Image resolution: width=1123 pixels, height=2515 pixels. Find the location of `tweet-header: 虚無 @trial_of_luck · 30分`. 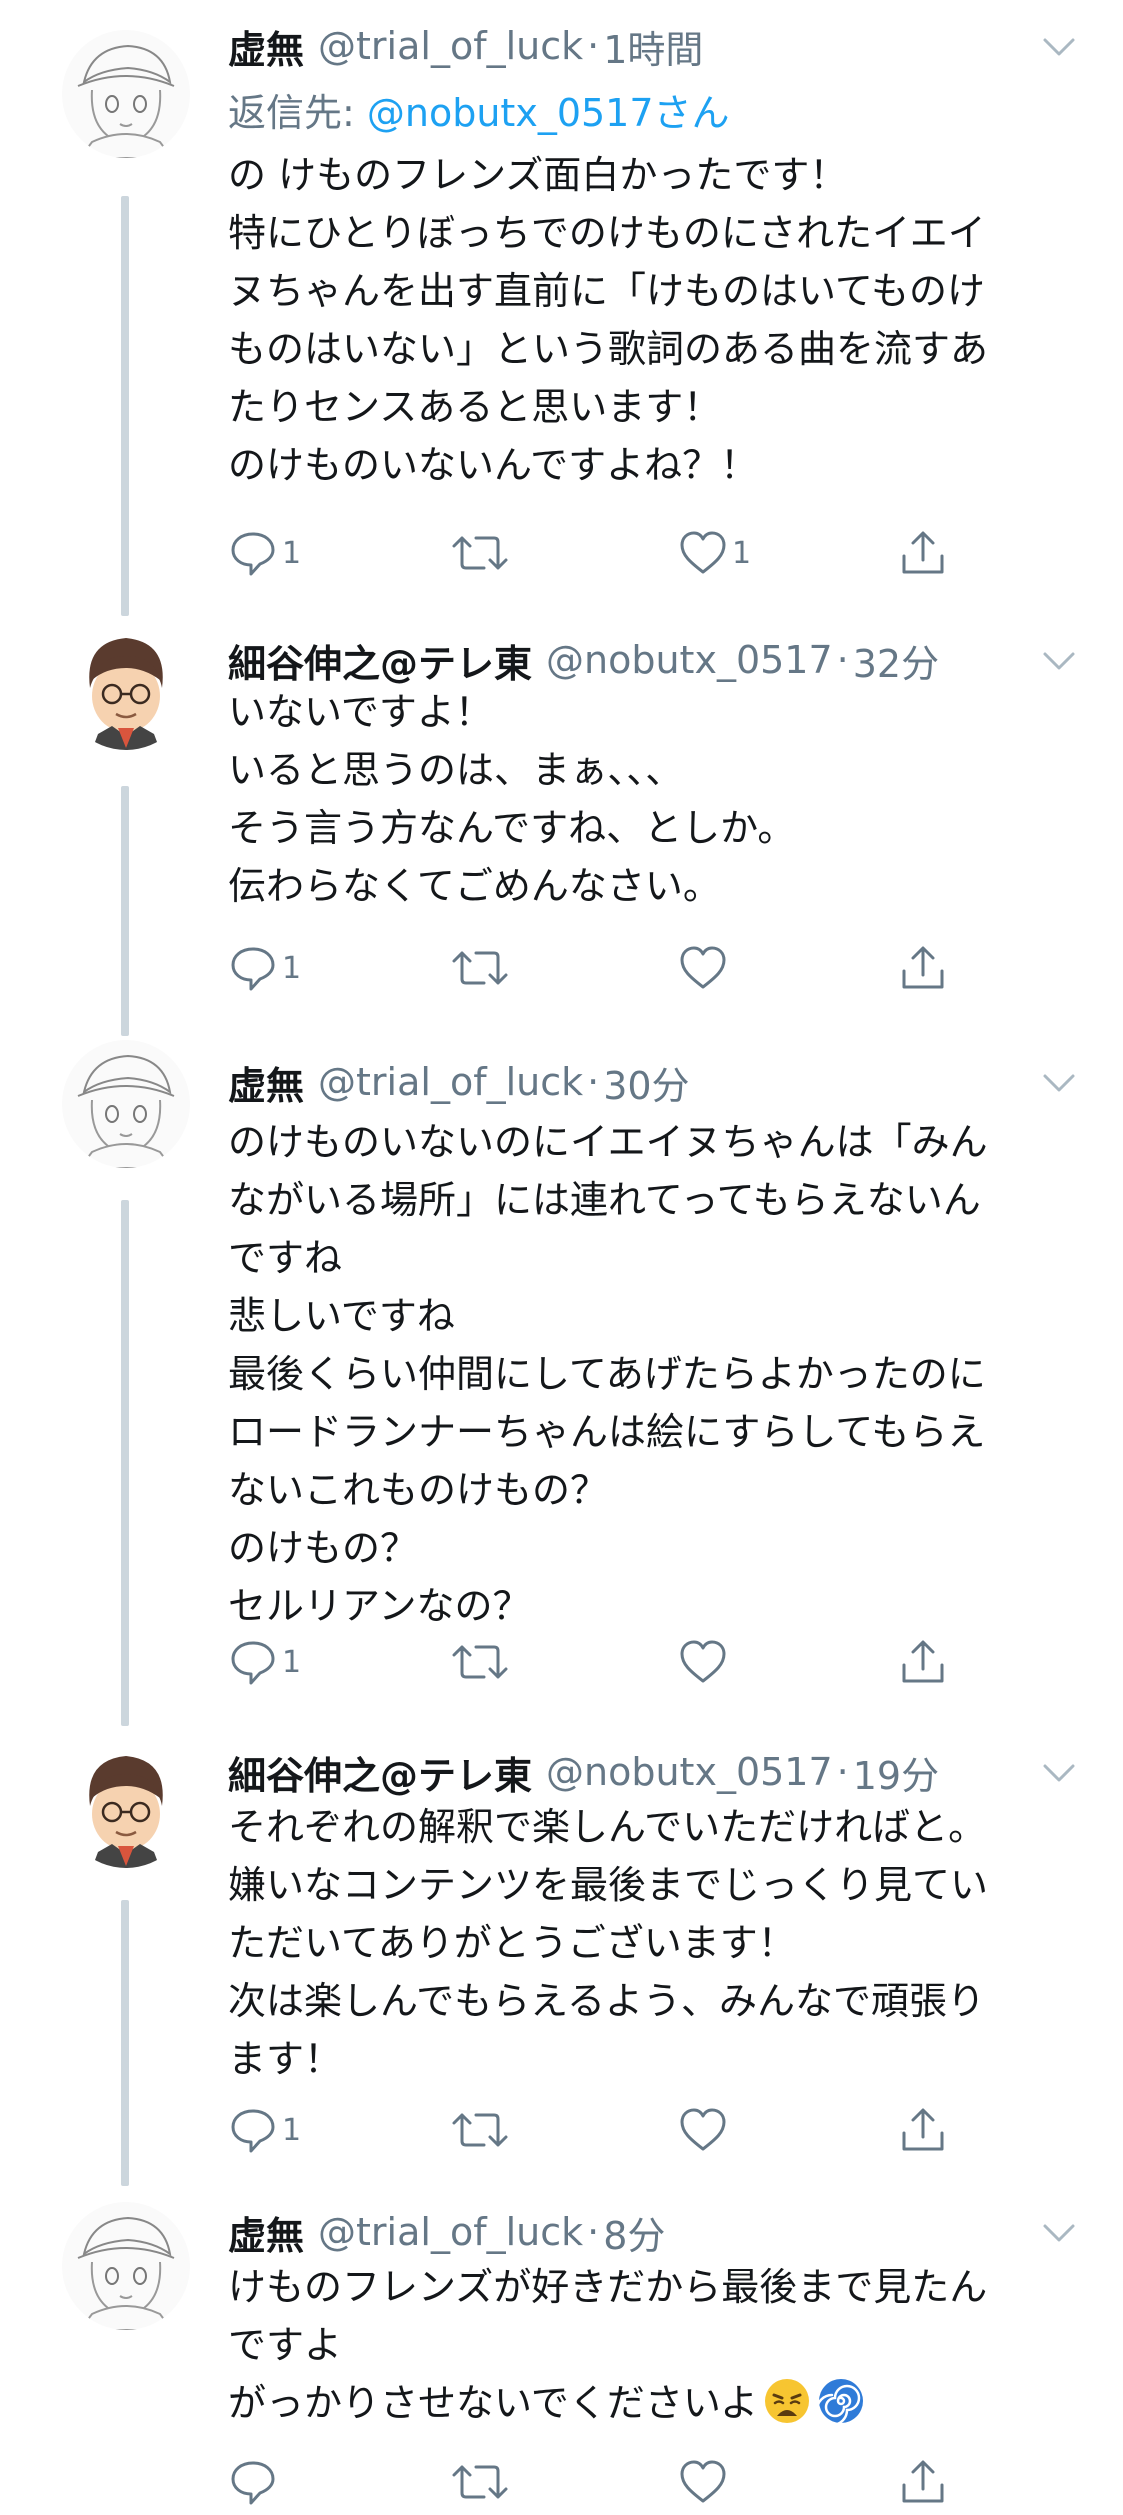

tweet-header: 虚無 @trial_of_luck · 30分 is located at coordinates (635, 1082).